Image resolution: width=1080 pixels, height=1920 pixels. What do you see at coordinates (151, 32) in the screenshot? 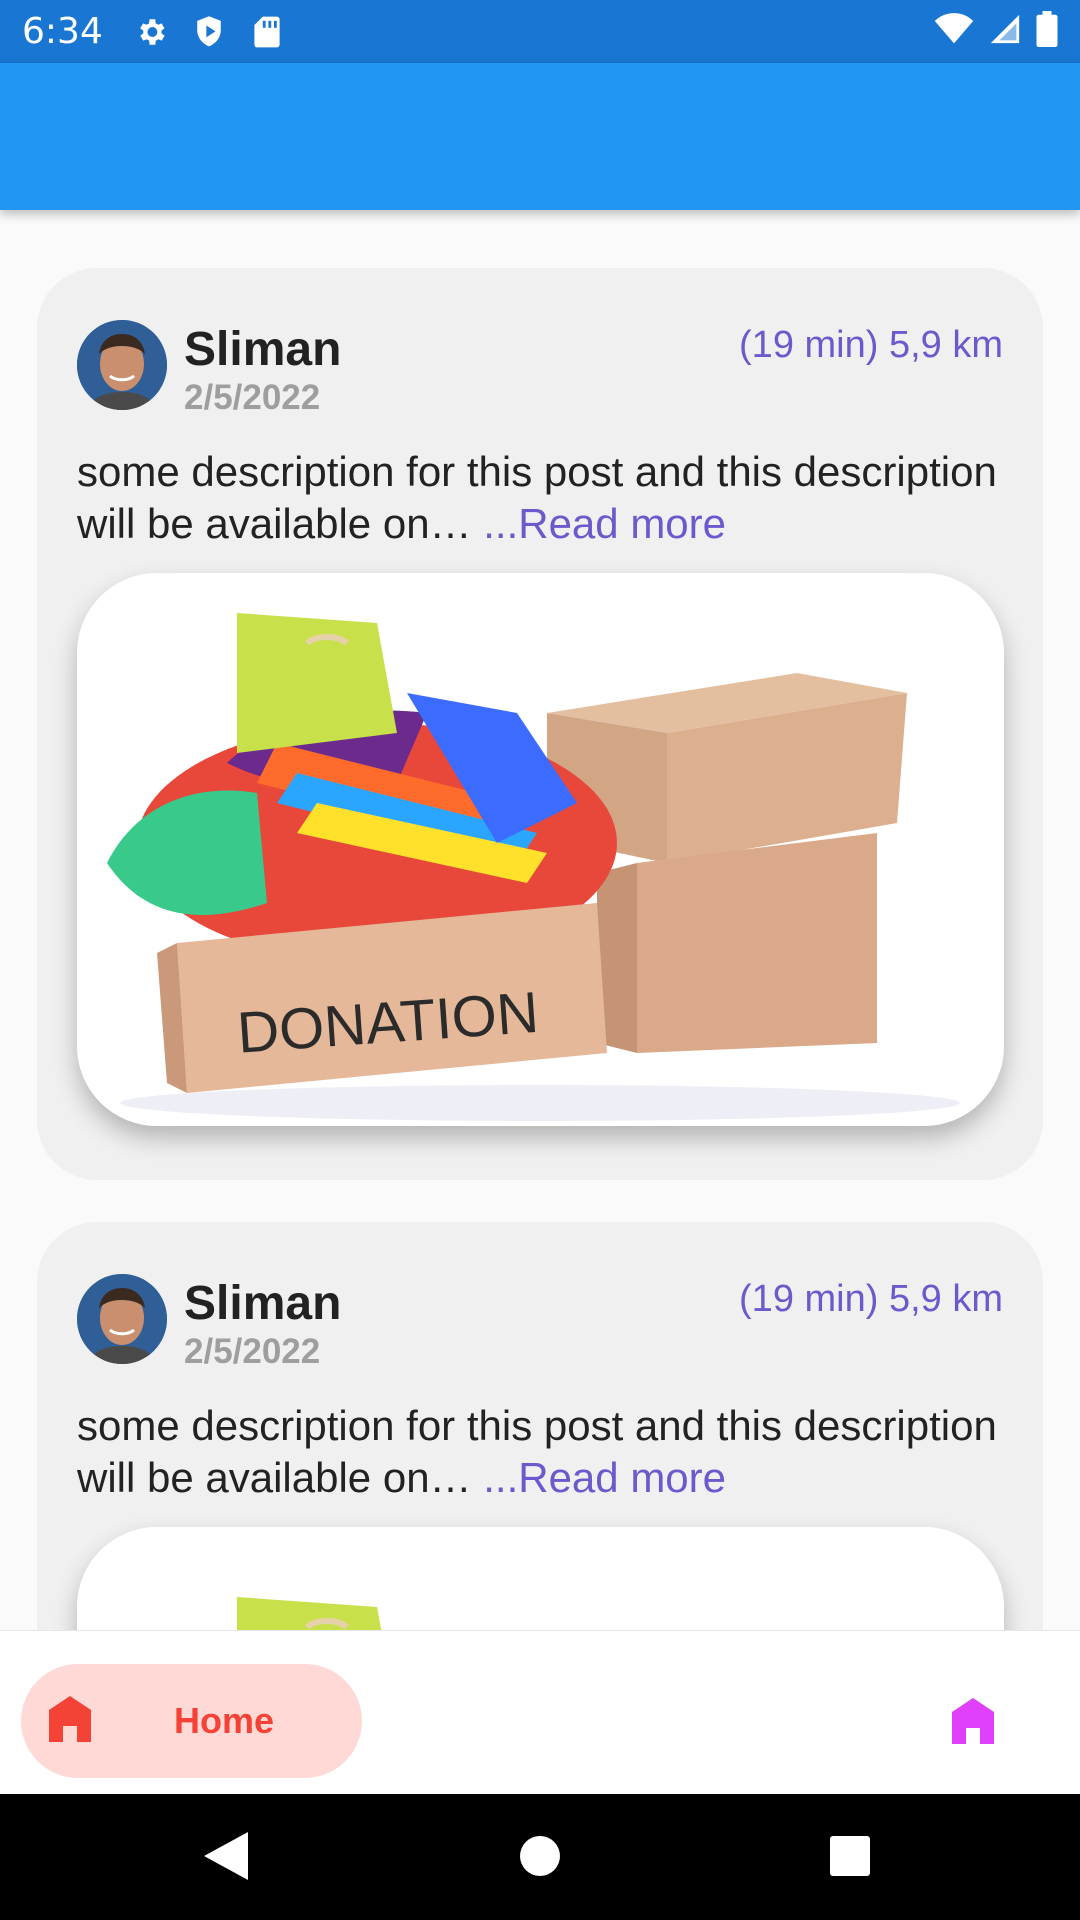
I see `gear-icon` at bounding box center [151, 32].